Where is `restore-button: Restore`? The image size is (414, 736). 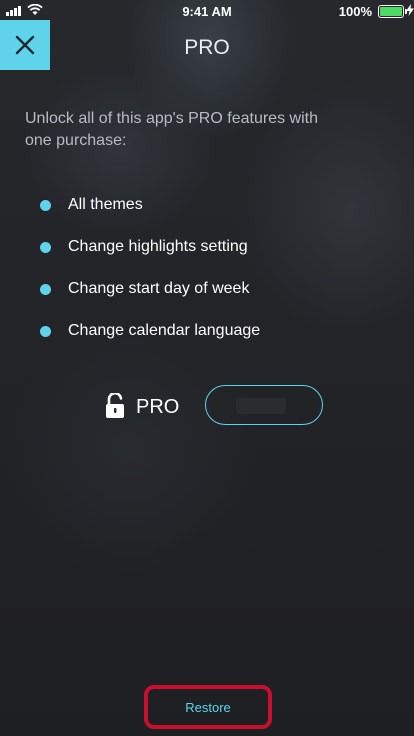 restore-button: Restore is located at coordinates (208, 707).